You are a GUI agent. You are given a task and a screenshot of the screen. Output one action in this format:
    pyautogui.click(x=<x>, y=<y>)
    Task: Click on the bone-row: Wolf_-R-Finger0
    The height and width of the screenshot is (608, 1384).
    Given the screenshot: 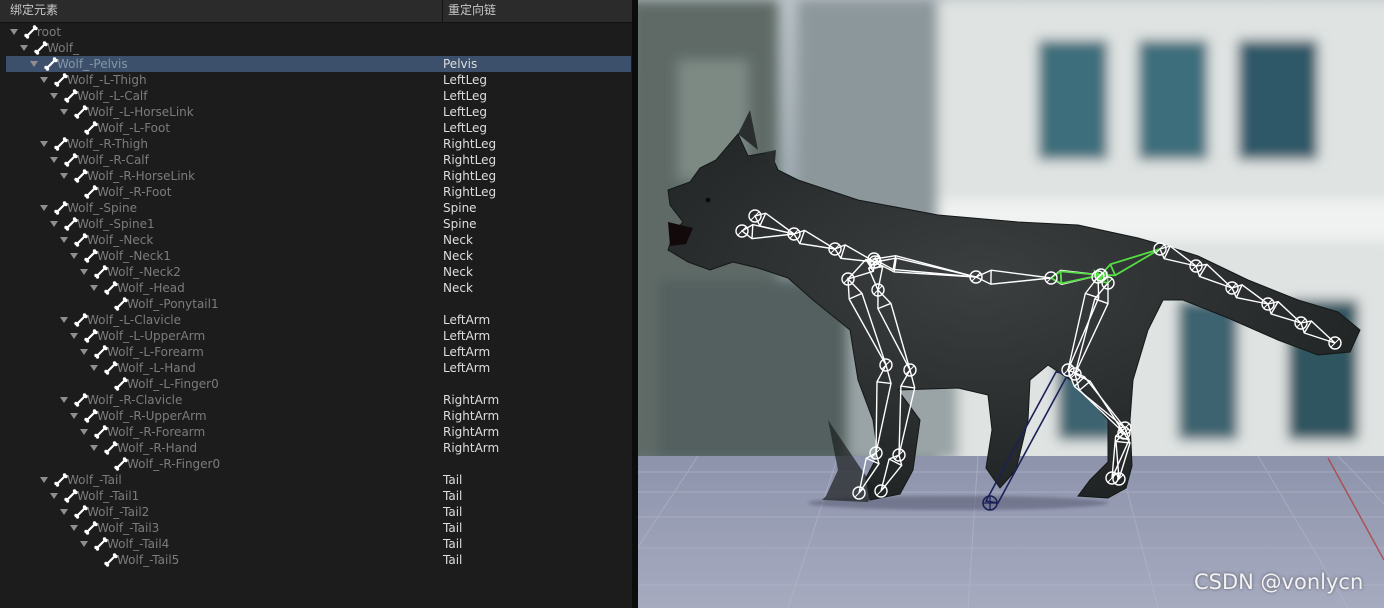 What is the action you would take?
    pyautogui.click(x=316, y=464)
    